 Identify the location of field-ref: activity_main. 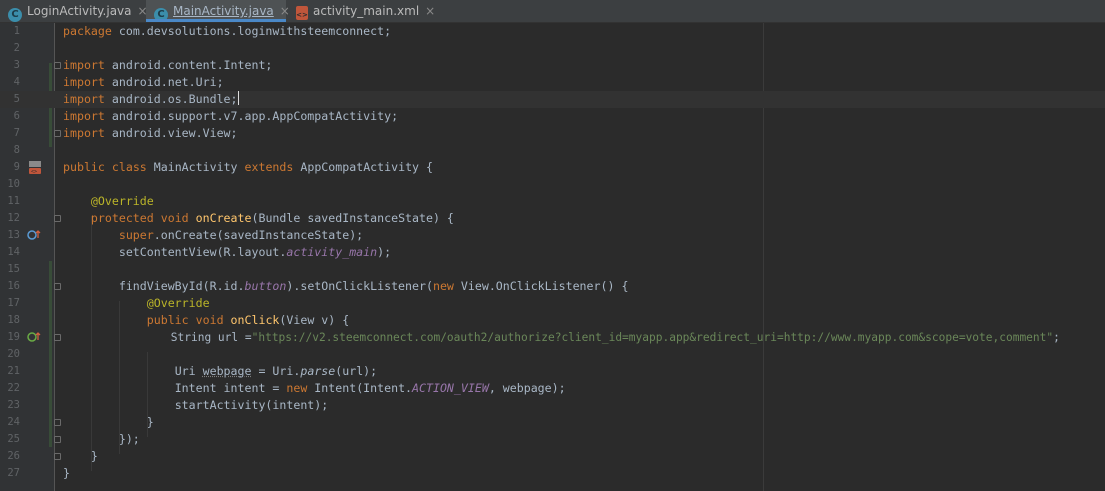
(332, 252).